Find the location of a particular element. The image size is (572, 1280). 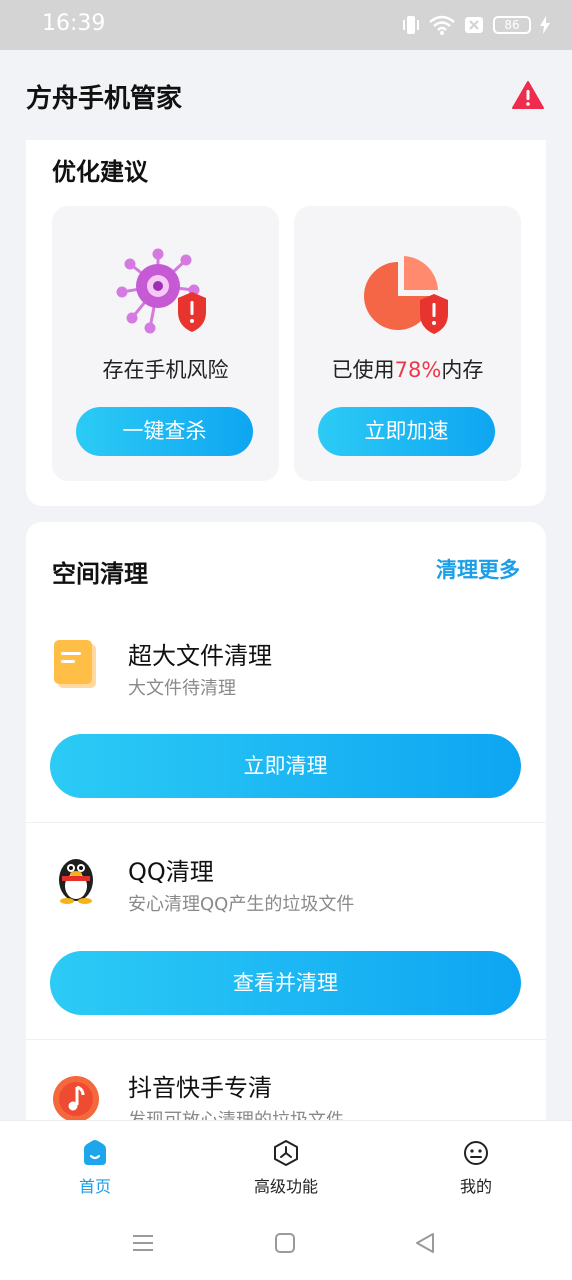

advanced-hexagon-icon is located at coordinates (286, 1153).